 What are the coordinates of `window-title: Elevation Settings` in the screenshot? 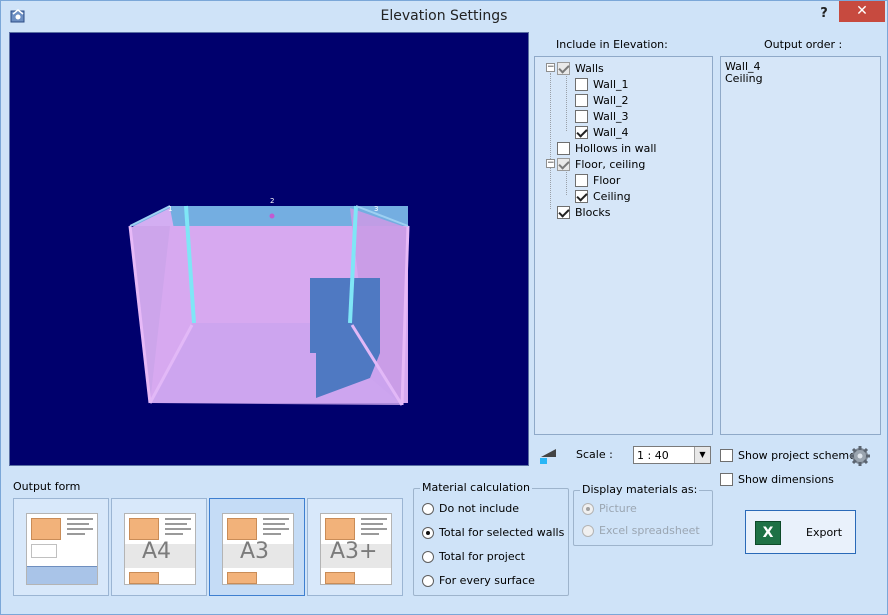 It's located at (444, 16).